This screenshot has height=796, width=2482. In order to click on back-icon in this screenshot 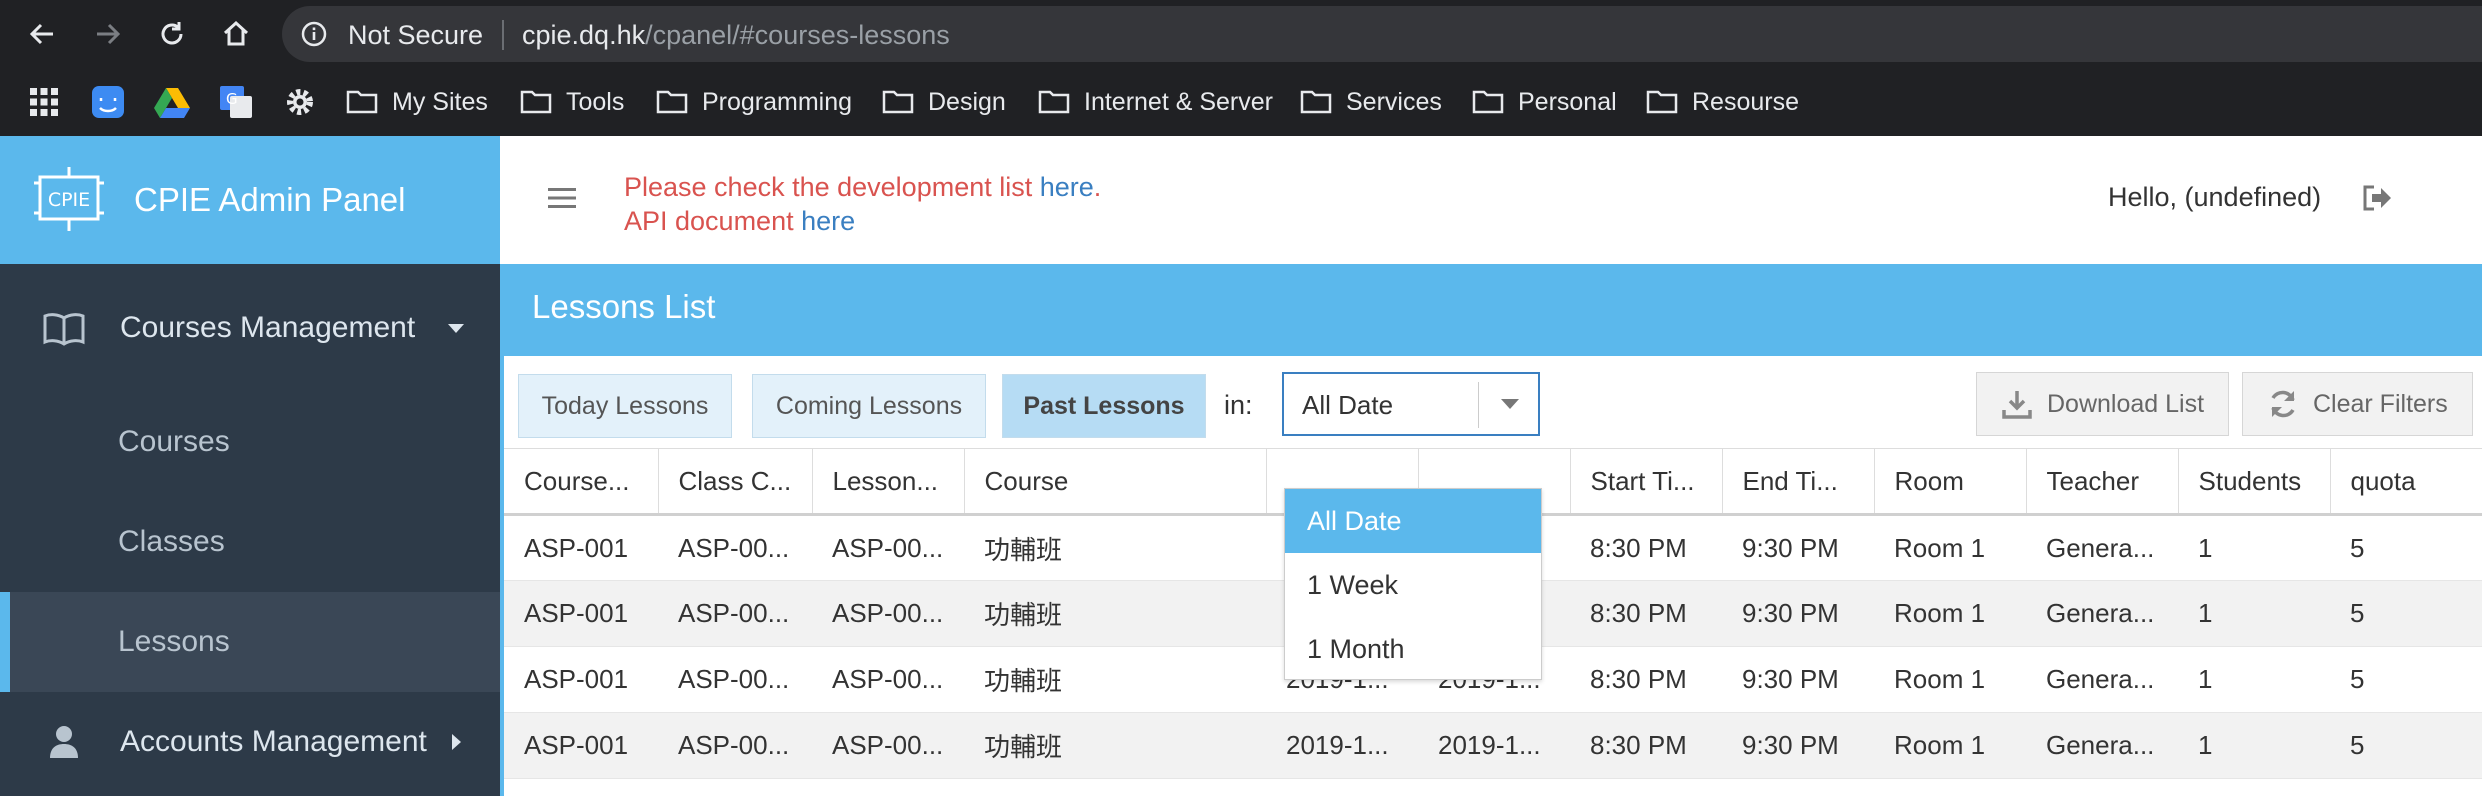, I will do `click(42, 34)`.